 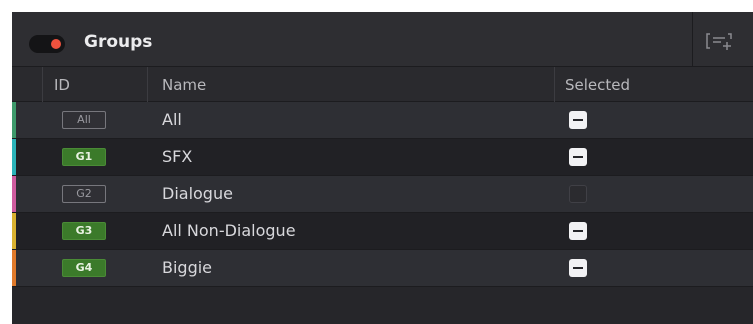 What do you see at coordinates (382, 286) in the screenshot?
I see `row-divider` at bounding box center [382, 286].